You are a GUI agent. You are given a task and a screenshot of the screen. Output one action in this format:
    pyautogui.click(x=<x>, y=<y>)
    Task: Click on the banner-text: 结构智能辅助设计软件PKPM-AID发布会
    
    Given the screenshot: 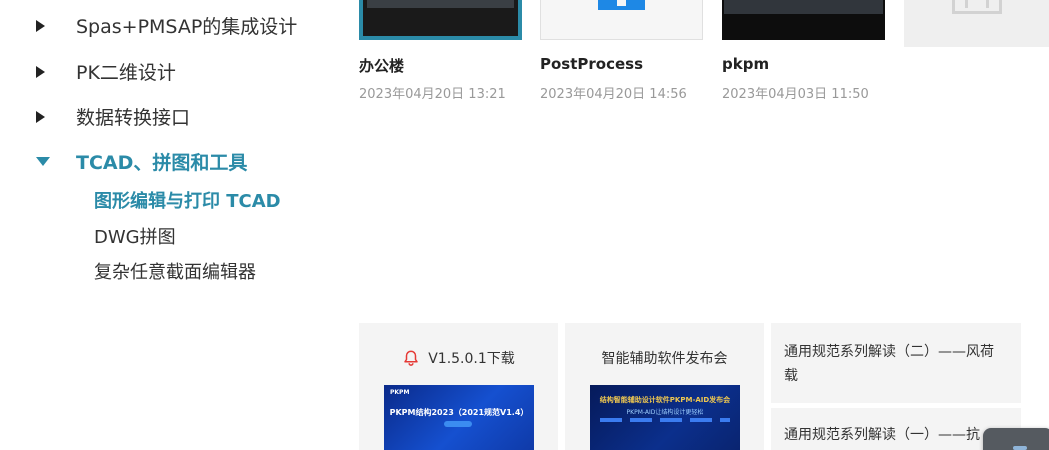 What is the action you would take?
    pyautogui.click(x=665, y=400)
    